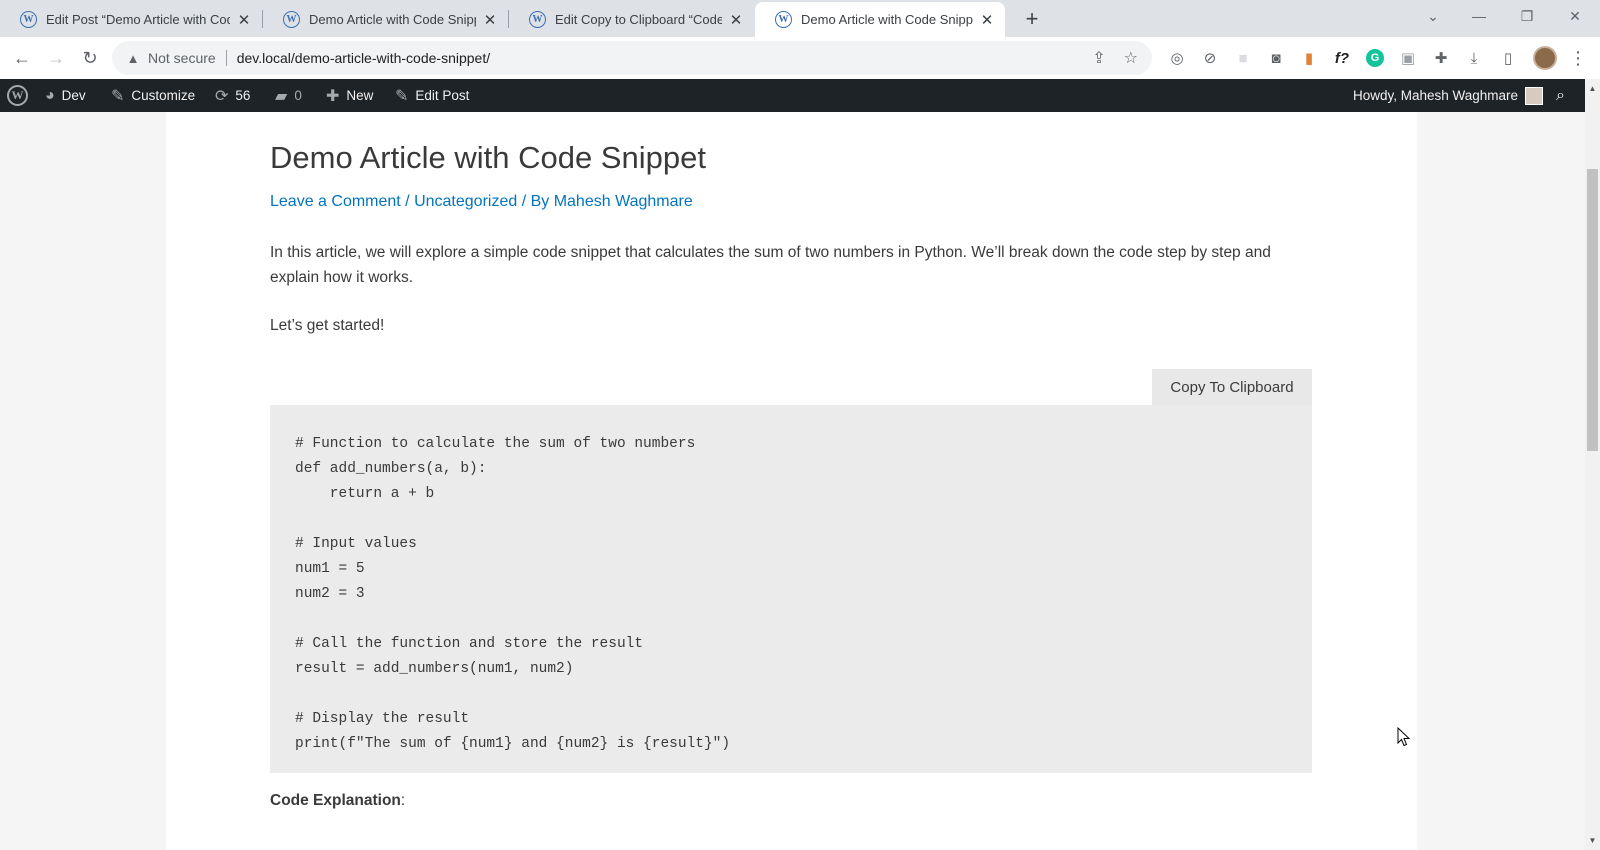 The image size is (1600, 850). I want to click on code-line: # Input values, so click(356, 544).